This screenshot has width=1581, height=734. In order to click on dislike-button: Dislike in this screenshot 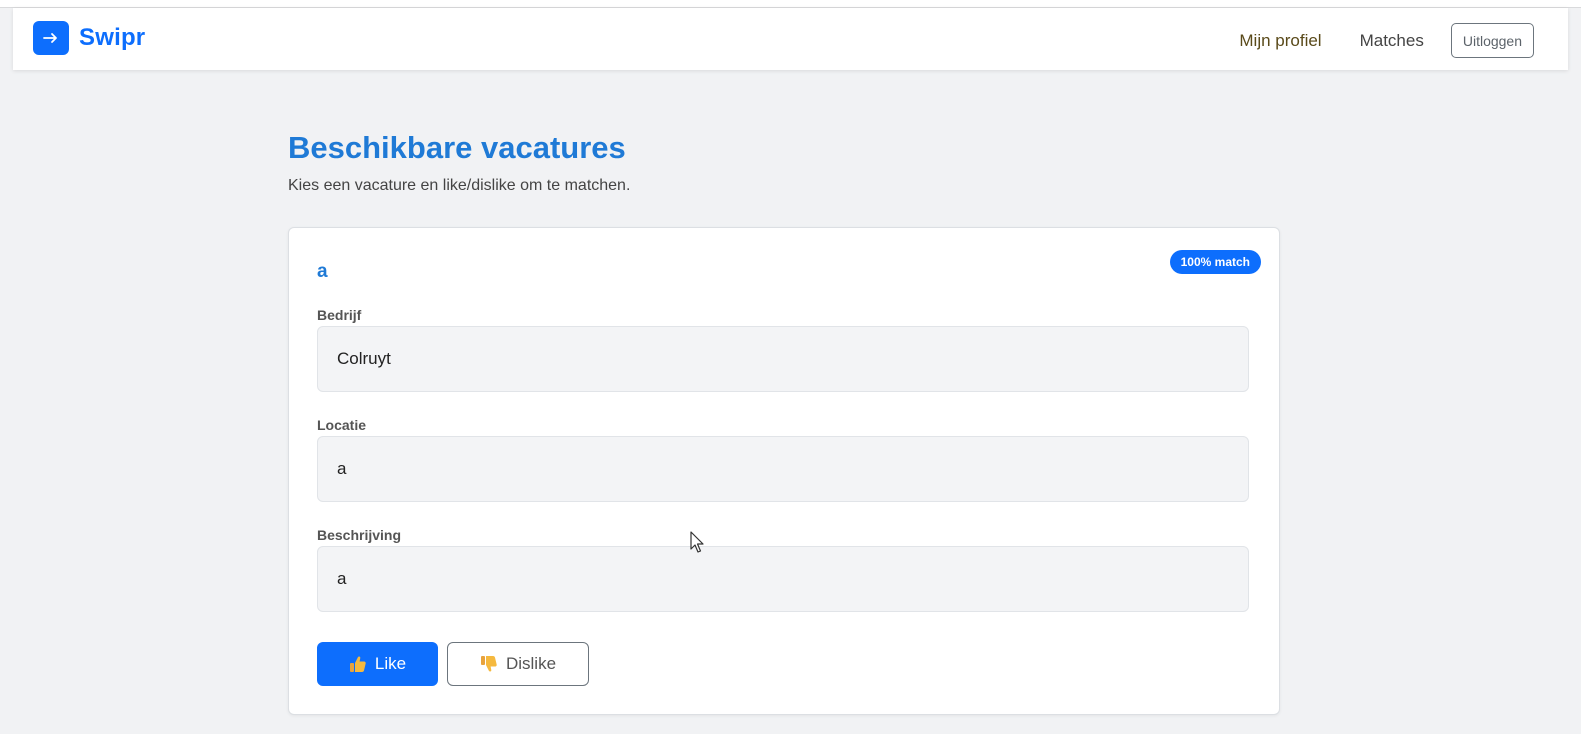, I will do `click(518, 664)`.